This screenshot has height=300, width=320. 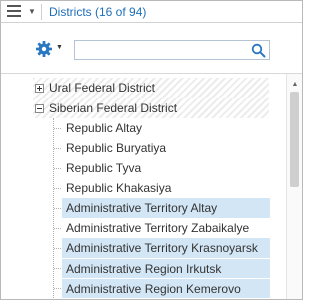 I want to click on tree-item-selected: Administrative Territory Krasnoyarsk, so click(x=166, y=248).